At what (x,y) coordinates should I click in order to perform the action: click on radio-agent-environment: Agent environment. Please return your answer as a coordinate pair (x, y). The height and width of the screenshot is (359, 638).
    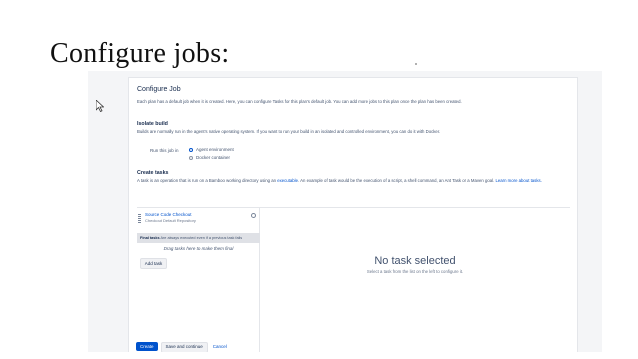
    Looking at the image, I should click on (211, 149).